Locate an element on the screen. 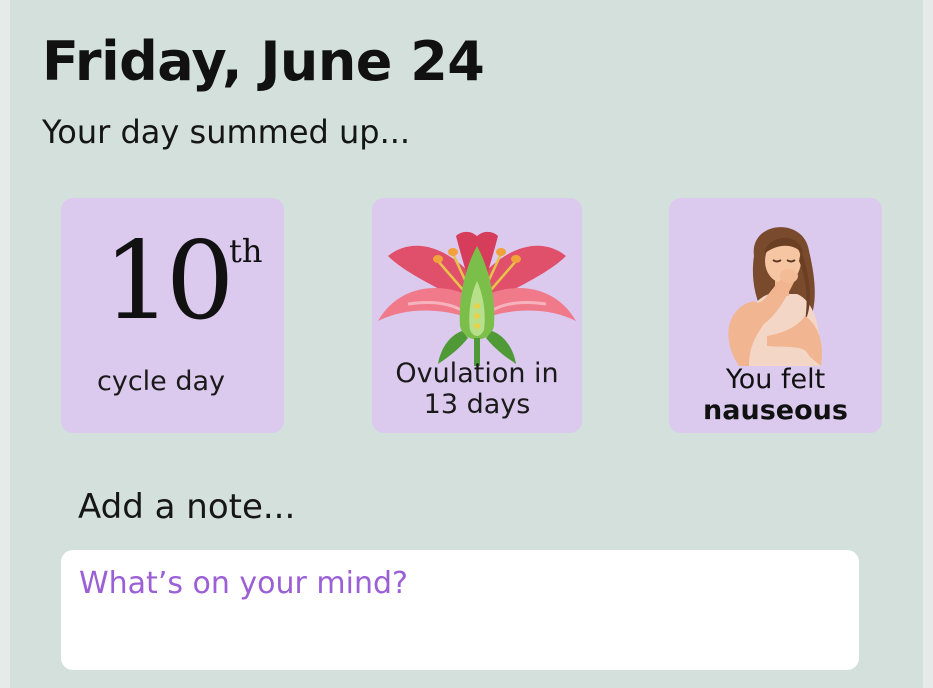 The width and height of the screenshot is (933, 688). ovulation-line2: 13 days is located at coordinates (477, 404).